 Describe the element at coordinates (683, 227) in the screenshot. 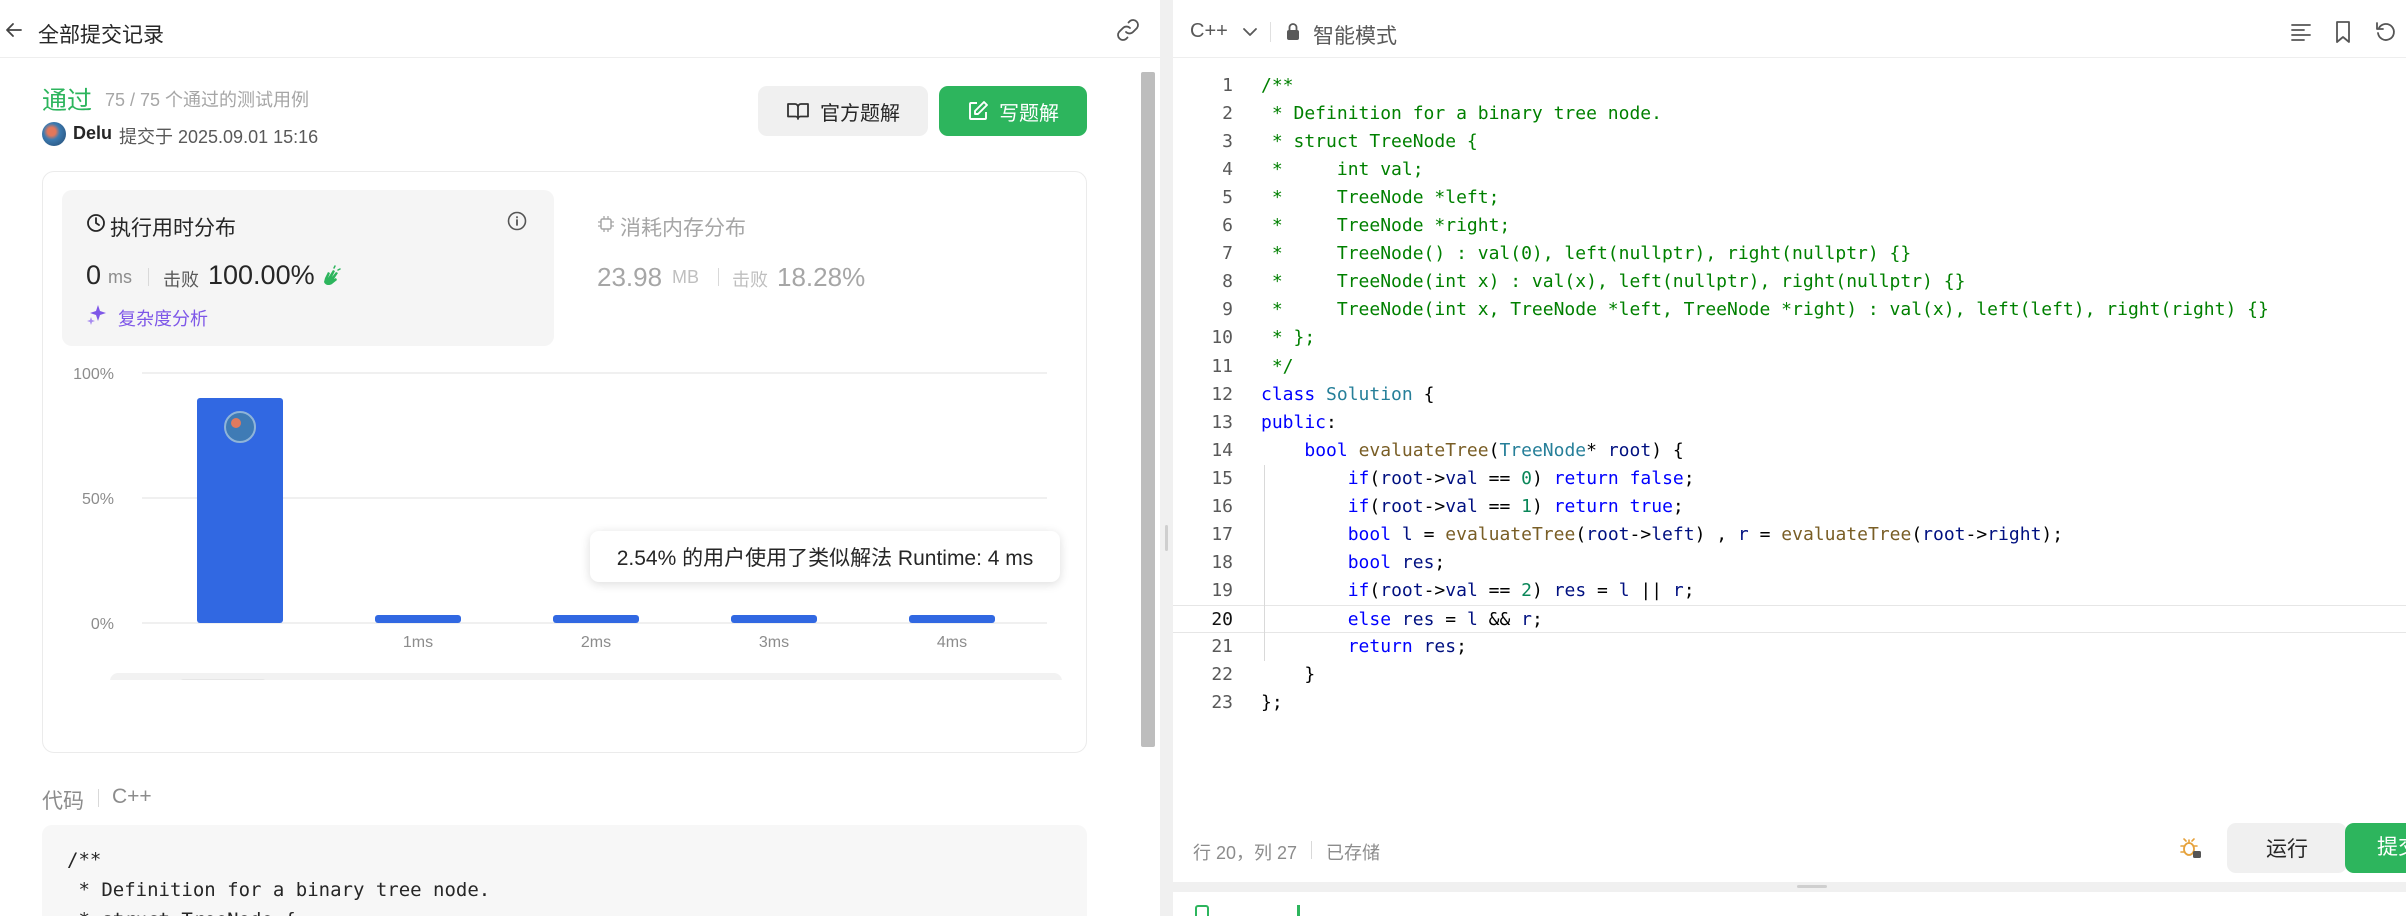

I see `memory-tab: 消耗内存分布` at that location.